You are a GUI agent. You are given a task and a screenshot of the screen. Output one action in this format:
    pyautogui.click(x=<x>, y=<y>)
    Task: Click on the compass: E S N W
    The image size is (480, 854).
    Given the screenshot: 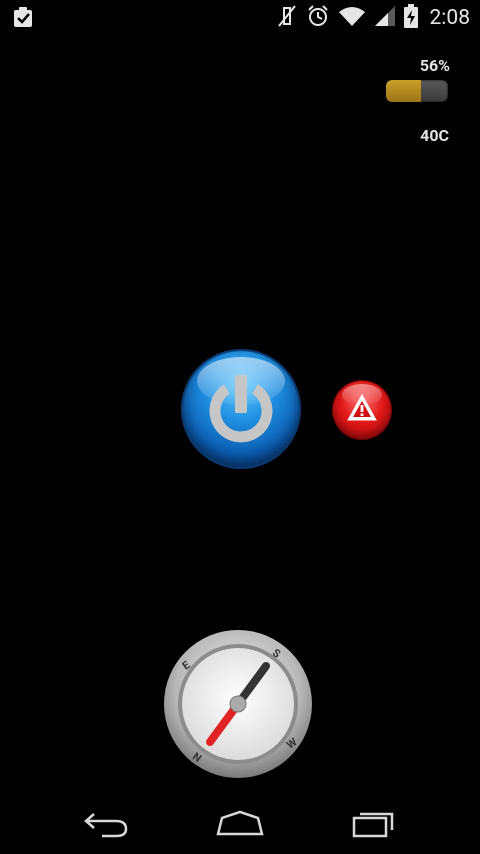 What is the action you would take?
    pyautogui.click(x=238, y=704)
    